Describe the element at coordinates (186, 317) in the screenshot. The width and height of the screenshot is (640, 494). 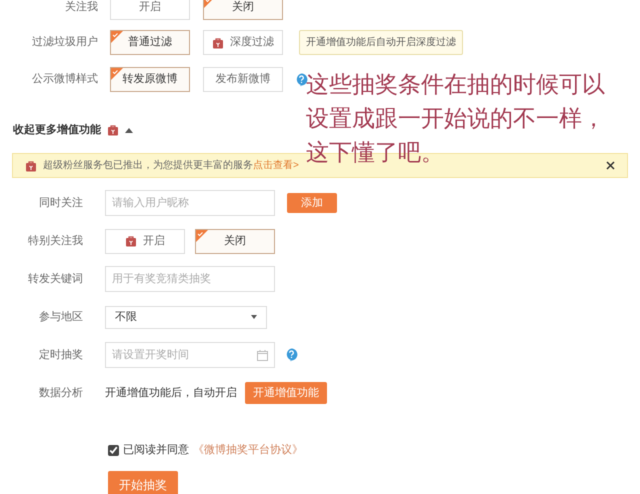
I see `region-select: 不限` at that location.